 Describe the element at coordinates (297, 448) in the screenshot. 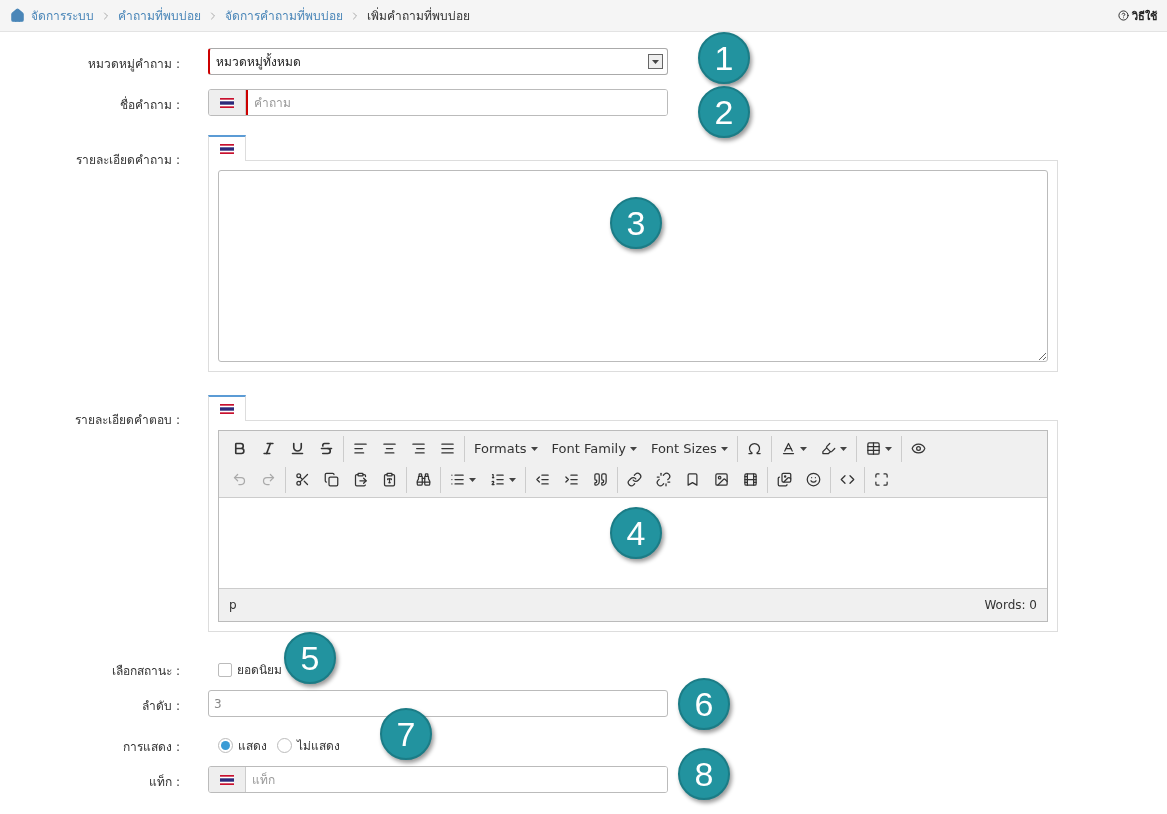

I see `underline-icon` at that location.